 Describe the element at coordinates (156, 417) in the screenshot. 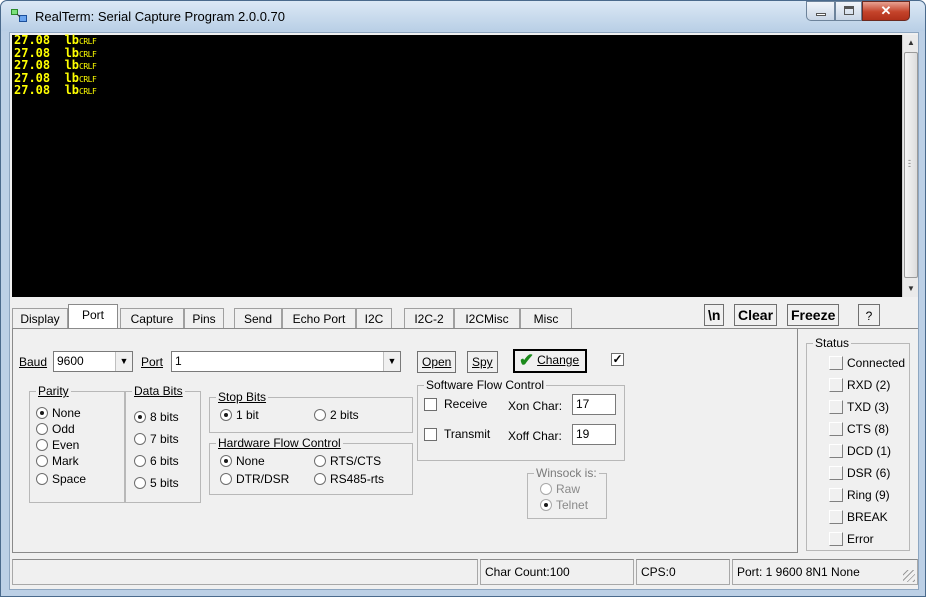

I see `data-bits-8-radio: 8 bits` at that location.